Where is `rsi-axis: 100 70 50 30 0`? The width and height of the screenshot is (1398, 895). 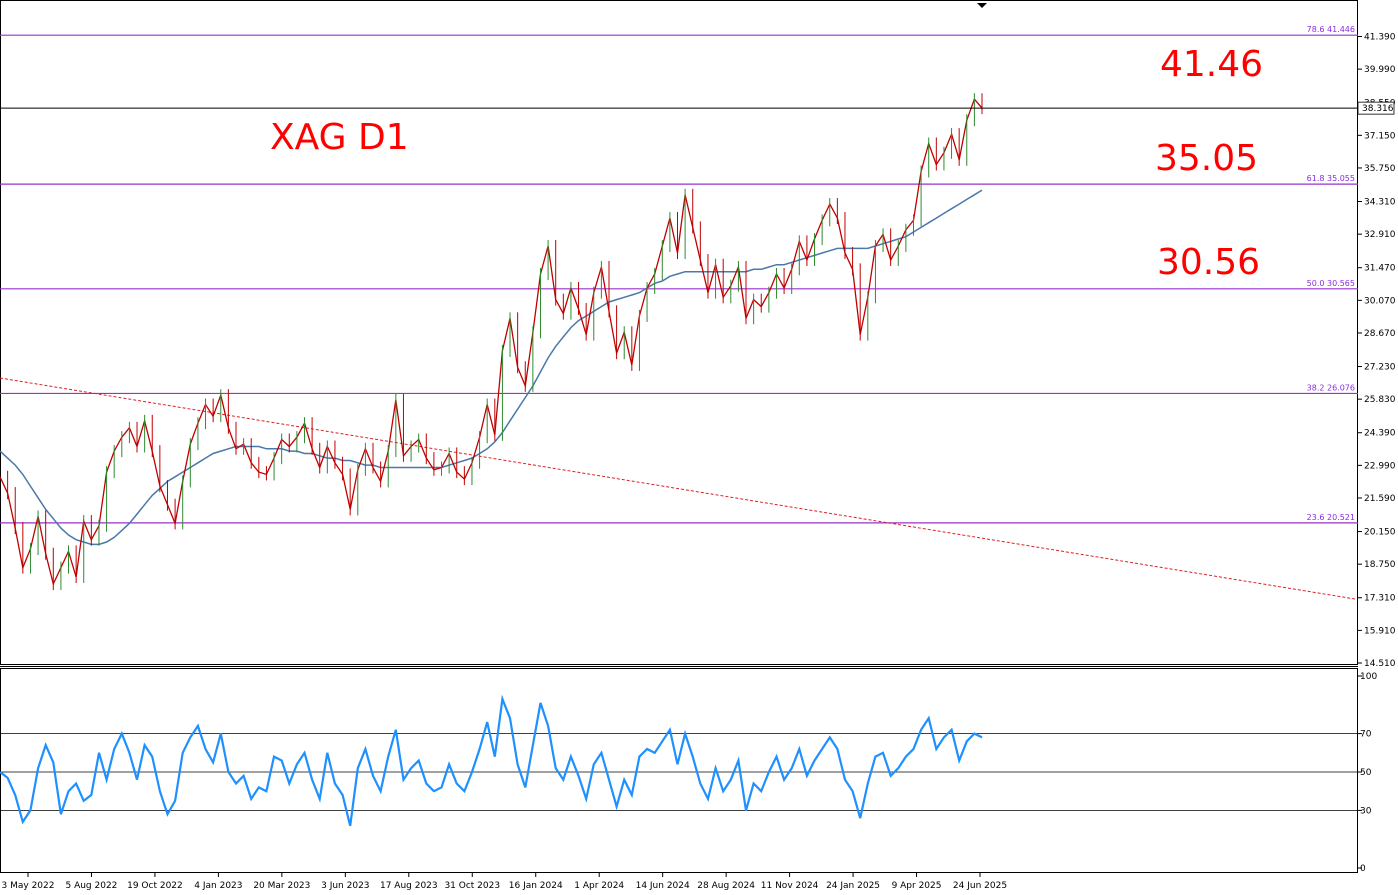
rsi-axis: 100 70 50 30 0 is located at coordinates (1367, 773).